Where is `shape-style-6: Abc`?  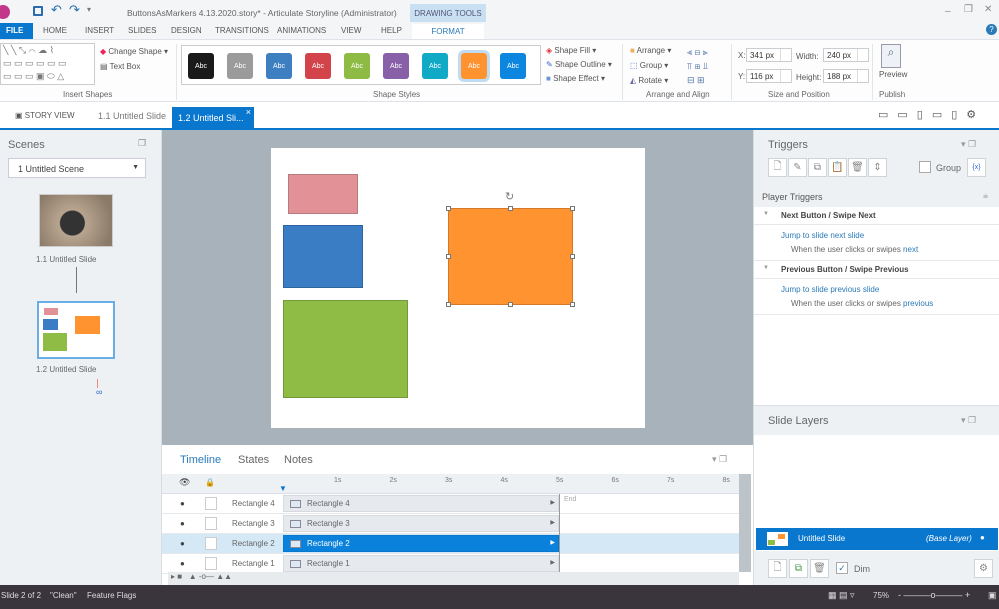
shape-style-6: Abc is located at coordinates (396, 66).